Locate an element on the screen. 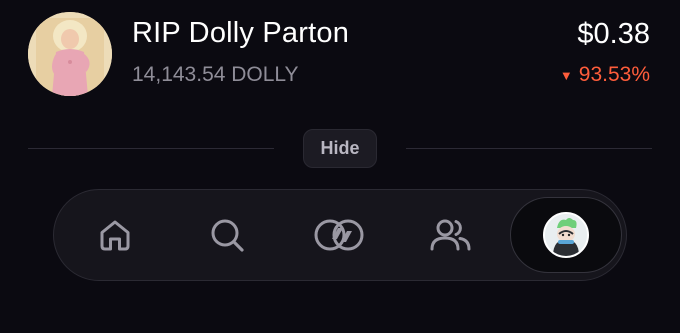  nav-profile-button is located at coordinates (566, 235).